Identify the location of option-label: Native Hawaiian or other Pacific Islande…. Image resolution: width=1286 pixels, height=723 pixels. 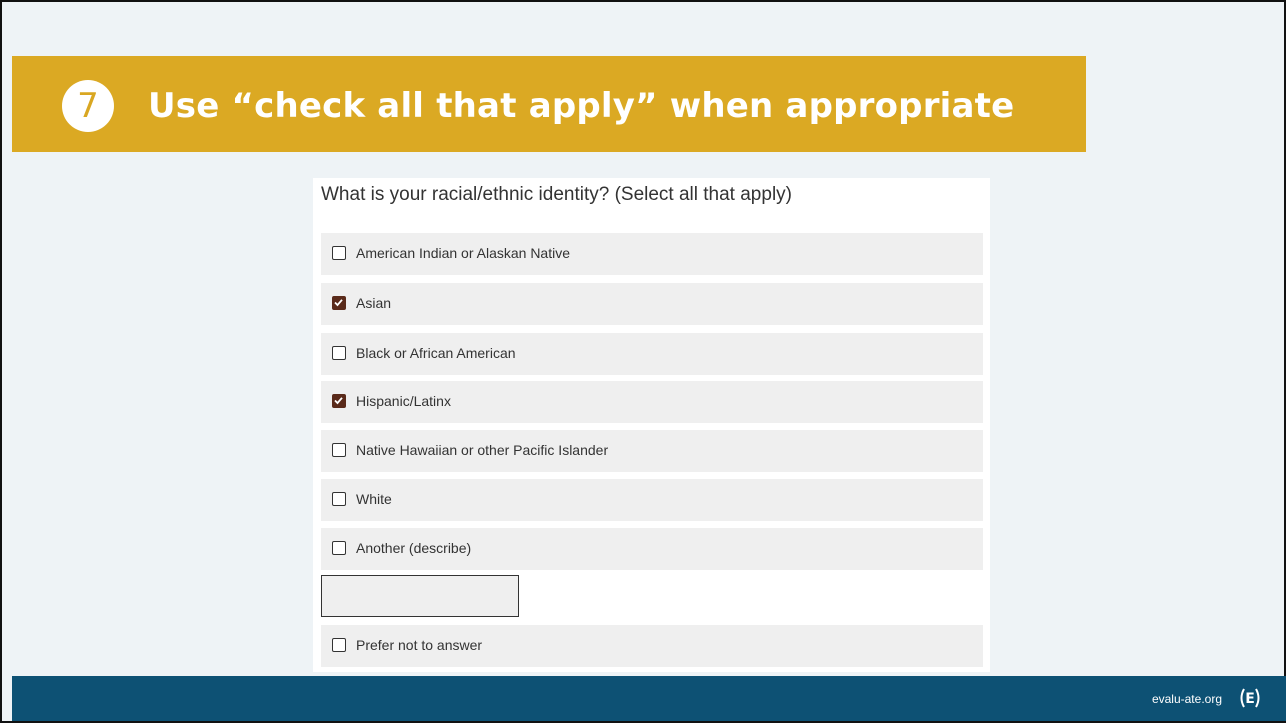
(482, 450).